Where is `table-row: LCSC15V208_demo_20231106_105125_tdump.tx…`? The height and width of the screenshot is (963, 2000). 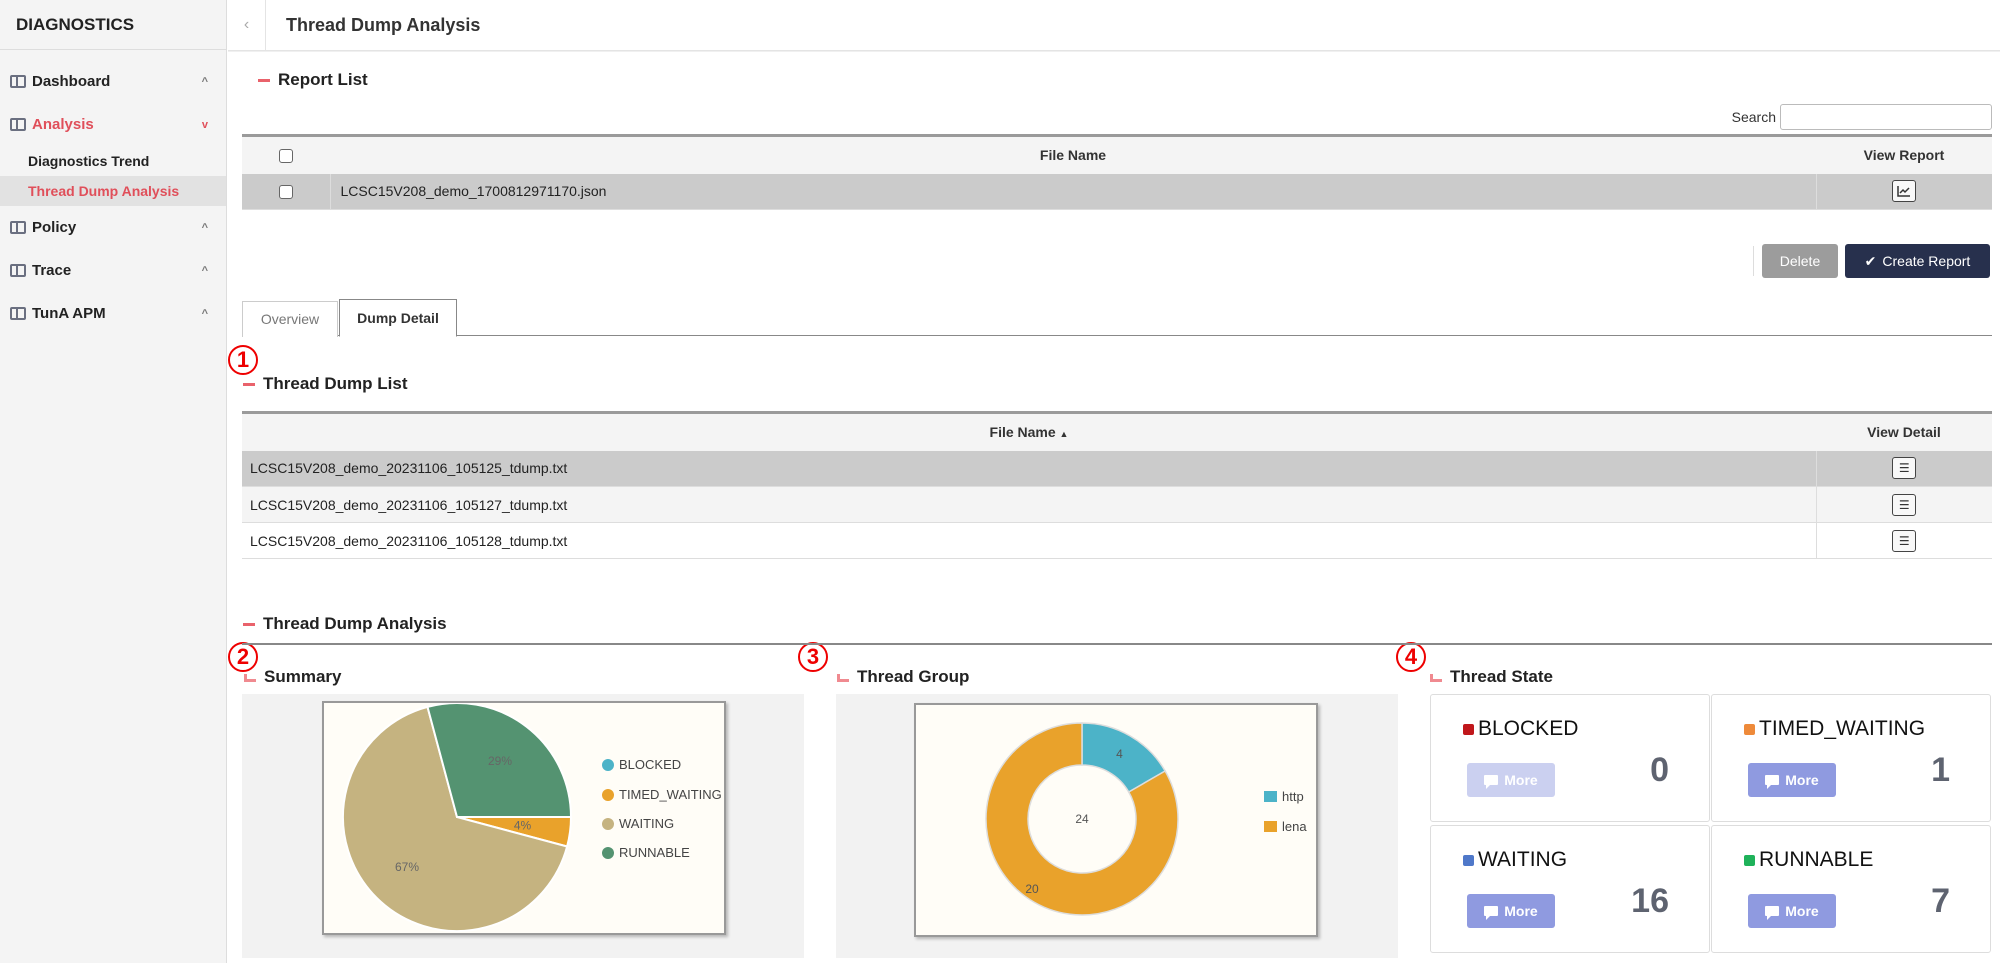 table-row: LCSC15V208_demo_20231106_105125_tdump.tx… is located at coordinates (1117, 468).